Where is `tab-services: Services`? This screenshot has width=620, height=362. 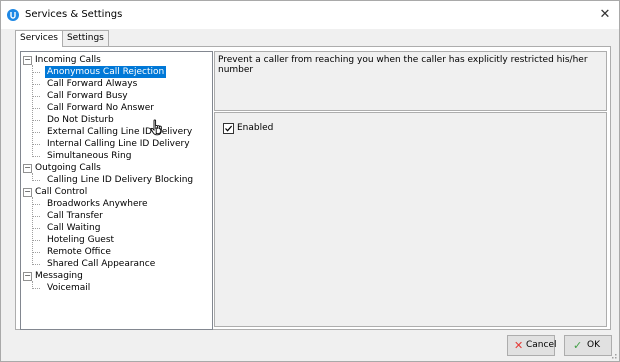 tab-services: Services is located at coordinates (39, 38).